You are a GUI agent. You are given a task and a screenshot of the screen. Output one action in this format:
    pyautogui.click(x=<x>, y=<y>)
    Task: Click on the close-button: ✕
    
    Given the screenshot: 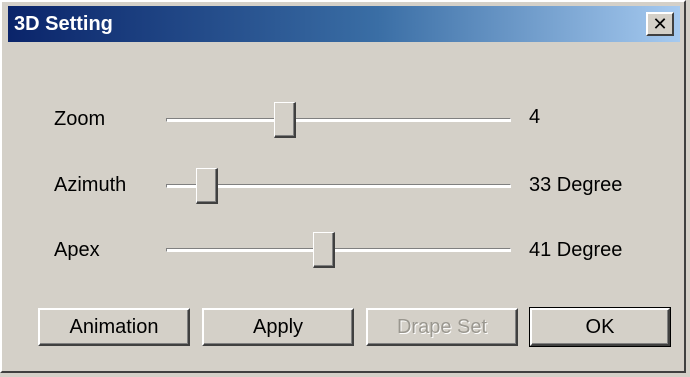 What is the action you would take?
    pyautogui.click(x=660, y=24)
    